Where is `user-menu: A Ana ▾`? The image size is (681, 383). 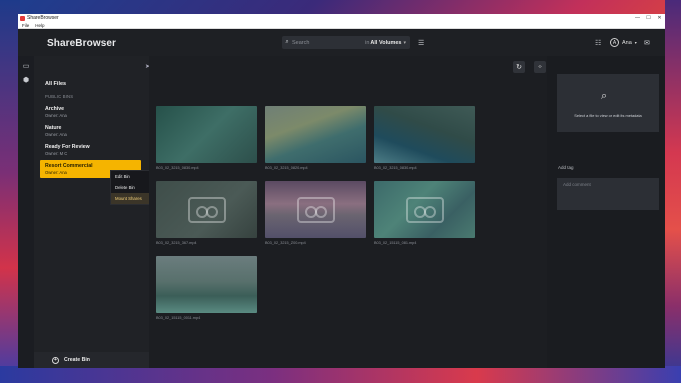
user-menu: A Ana ▾ is located at coordinates (623, 42).